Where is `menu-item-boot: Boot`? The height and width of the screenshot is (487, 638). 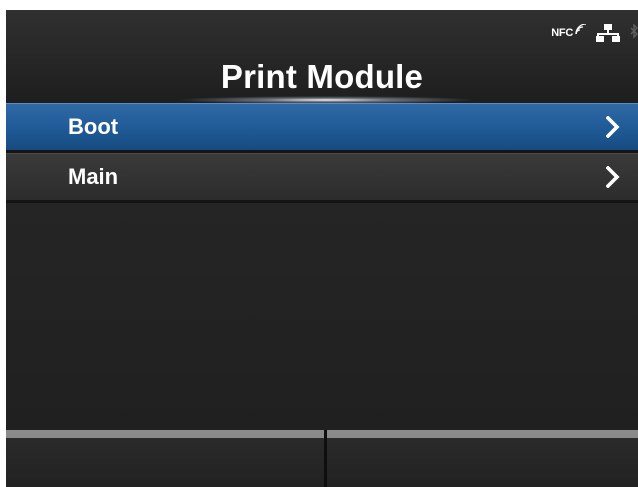 menu-item-boot: Boot is located at coordinates (322, 128).